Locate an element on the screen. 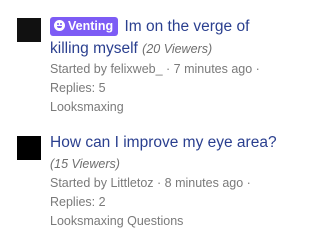 This screenshot has width=320, height=242. forum-link: Looksmaxing Questions is located at coordinates (116, 221).